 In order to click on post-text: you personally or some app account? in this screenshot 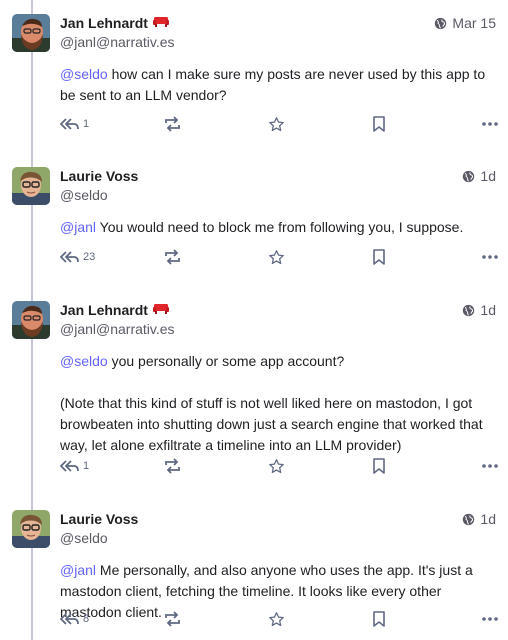, I will do `click(228, 361)`.